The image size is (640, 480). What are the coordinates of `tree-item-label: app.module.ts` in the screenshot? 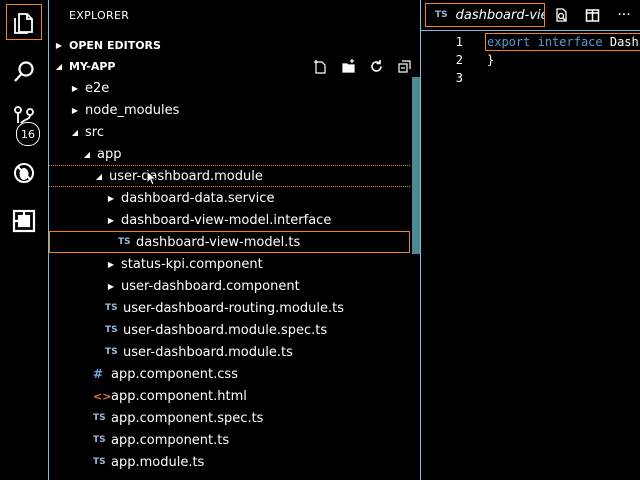 It's located at (158, 462).